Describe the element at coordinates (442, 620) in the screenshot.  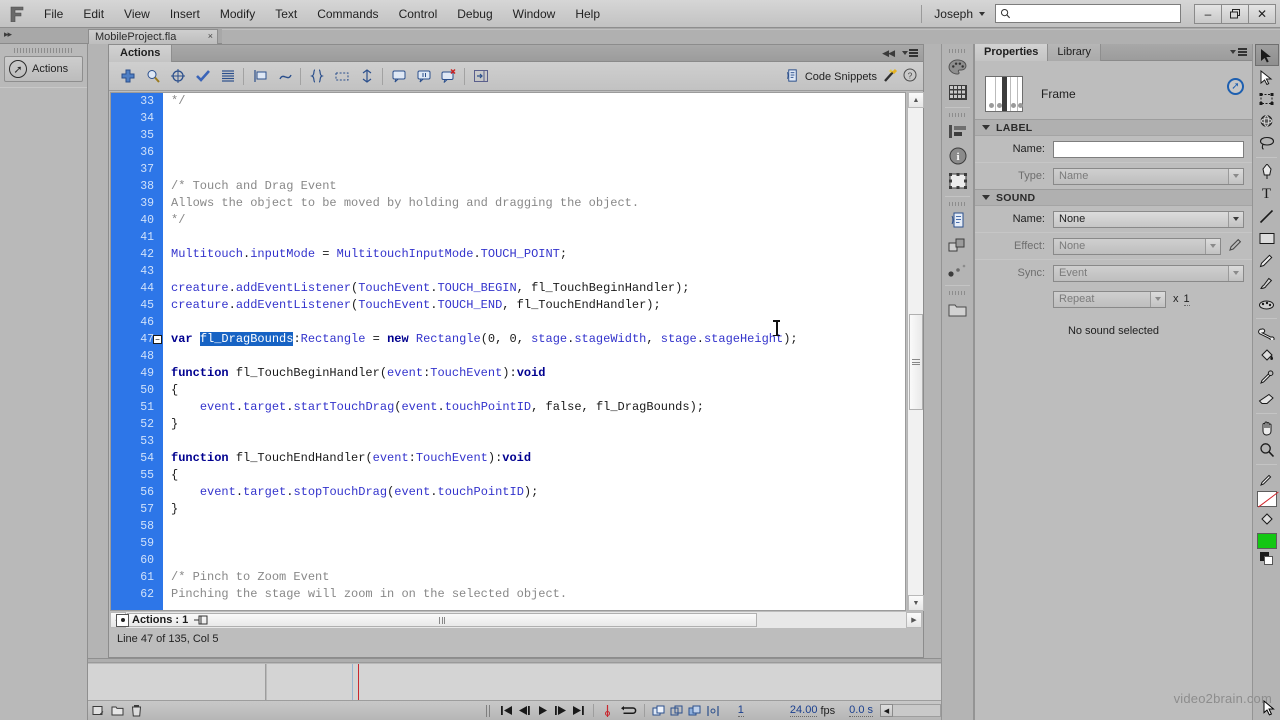
I see `scrollbar-thumb-horizontal` at that location.